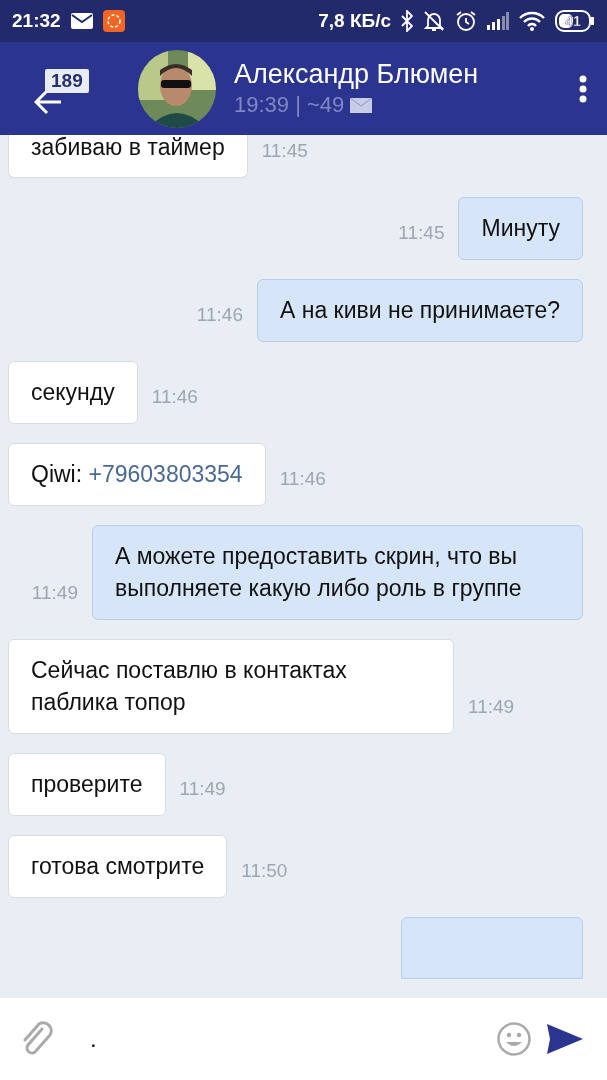 Image resolution: width=607 pixels, height=1080 pixels. What do you see at coordinates (361, 105) in the screenshot?
I see `envelope-icon` at bounding box center [361, 105].